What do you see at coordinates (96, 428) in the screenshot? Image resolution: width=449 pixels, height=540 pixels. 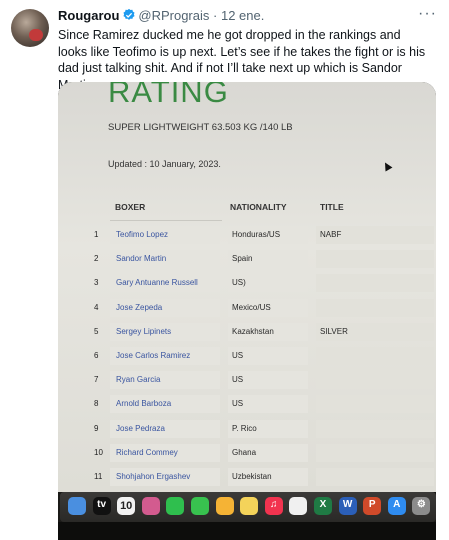 I see `rank-number: 9` at bounding box center [96, 428].